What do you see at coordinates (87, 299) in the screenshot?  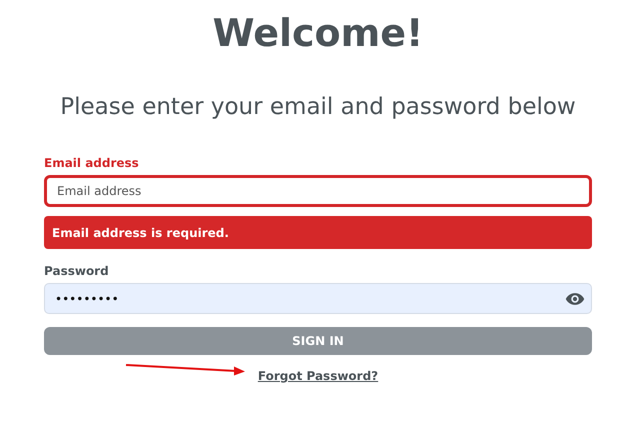 I see `password-value: •••••••••` at bounding box center [87, 299].